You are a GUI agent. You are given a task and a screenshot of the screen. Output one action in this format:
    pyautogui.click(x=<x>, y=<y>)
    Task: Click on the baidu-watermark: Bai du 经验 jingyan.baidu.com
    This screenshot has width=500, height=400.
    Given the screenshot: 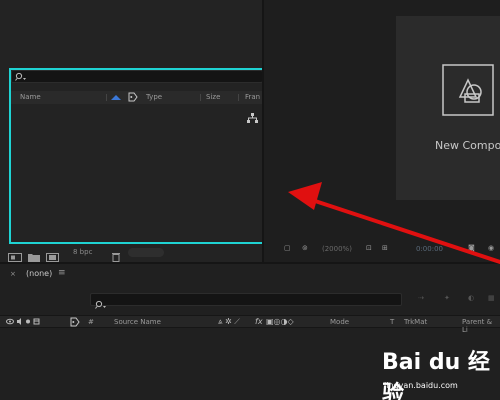 What is the action you would take?
    pyautogui.click(x=441, y=372)
    